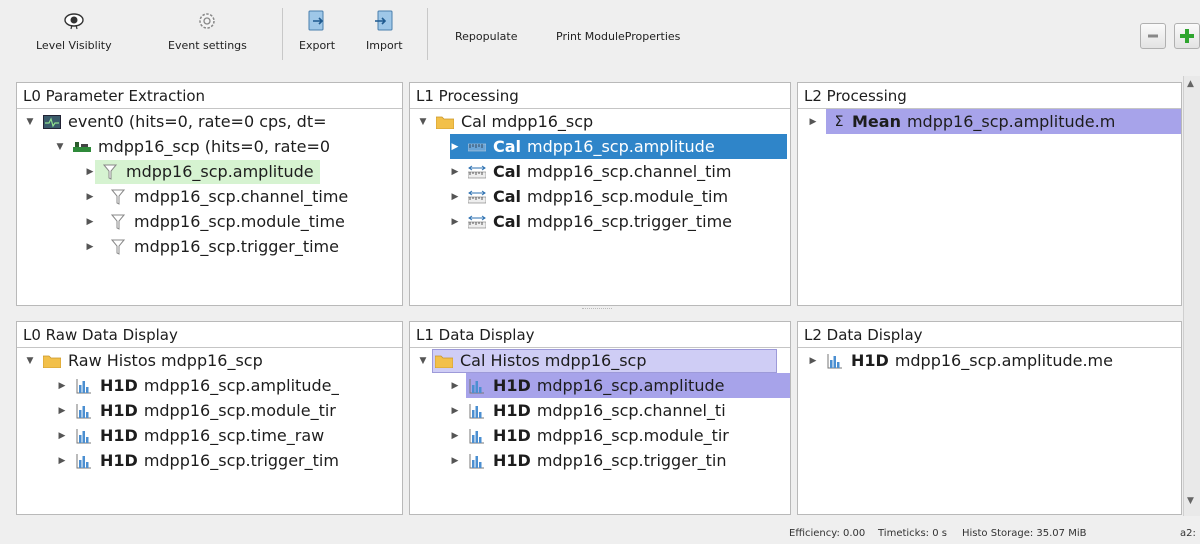  I want to click on tree-item-calibration: ▶ Cal mdpp16_scp.trigger_time, so click(600, 221).